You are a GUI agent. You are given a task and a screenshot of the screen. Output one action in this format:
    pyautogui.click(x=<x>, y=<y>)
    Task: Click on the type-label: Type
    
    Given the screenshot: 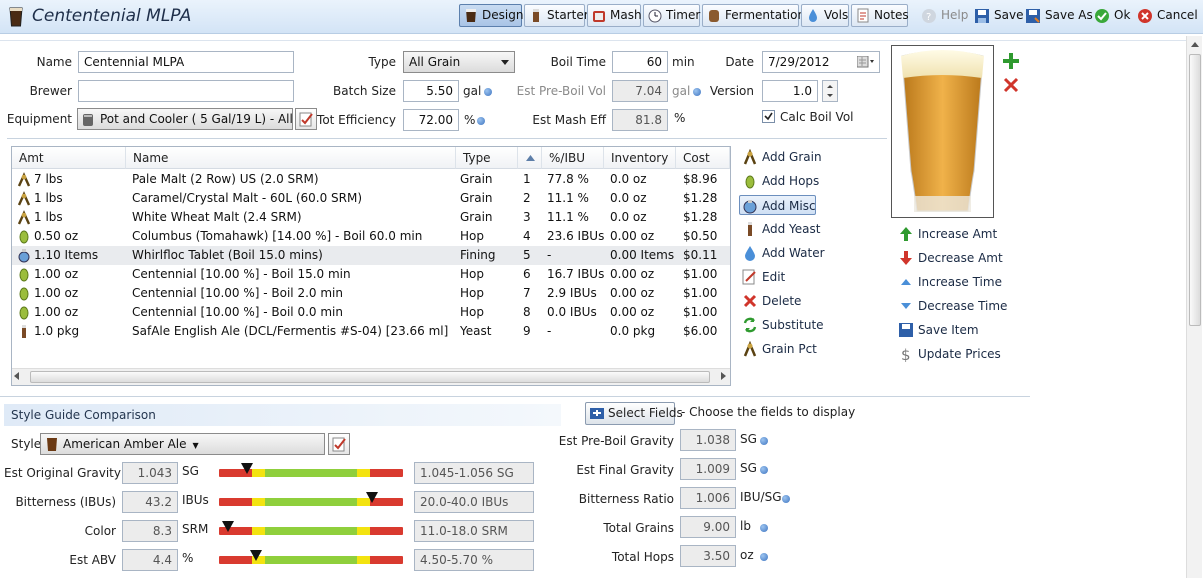 What is the action you would take?
    pyautogui.click(x=382, y=62)
    